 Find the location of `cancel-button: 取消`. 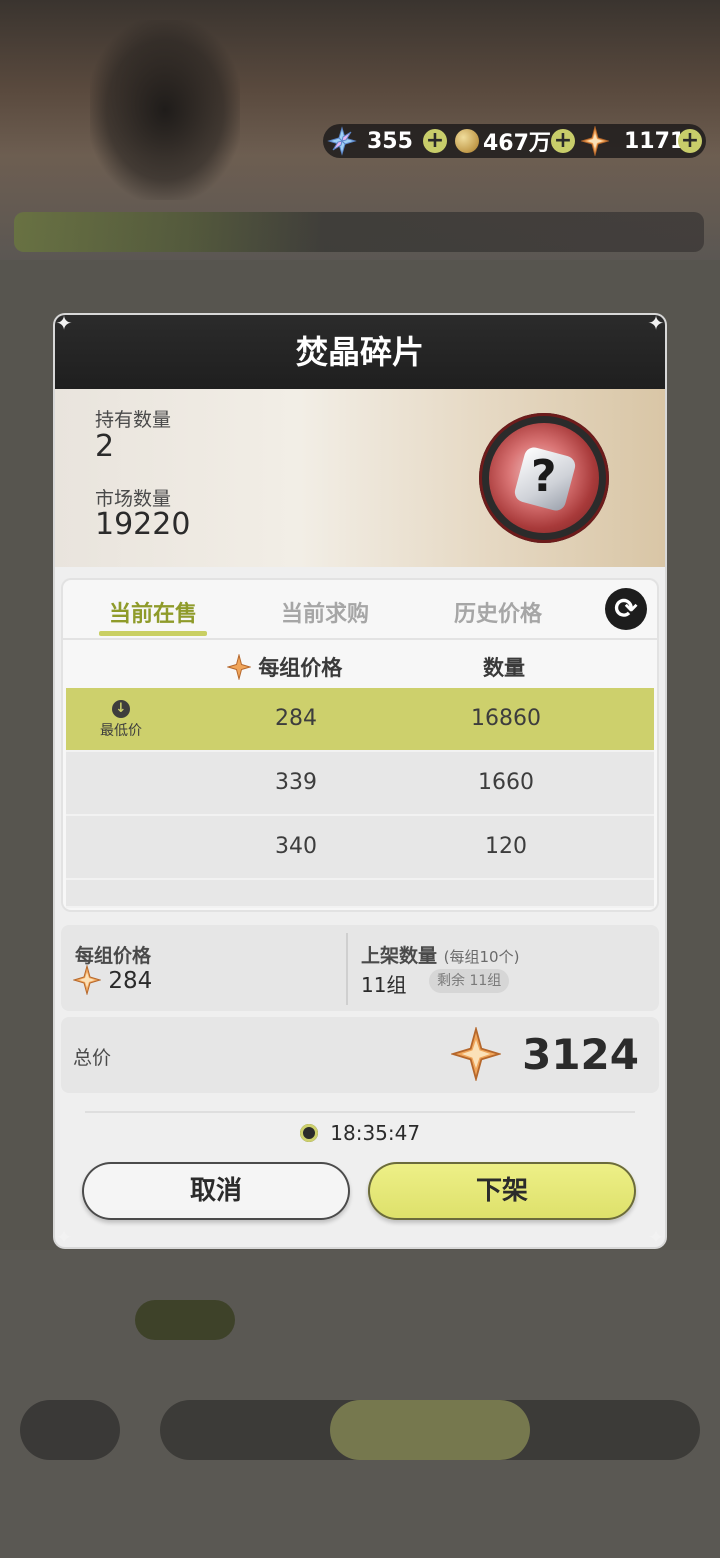

cancel-button: 取消 is located at coordinates (216, 1191).